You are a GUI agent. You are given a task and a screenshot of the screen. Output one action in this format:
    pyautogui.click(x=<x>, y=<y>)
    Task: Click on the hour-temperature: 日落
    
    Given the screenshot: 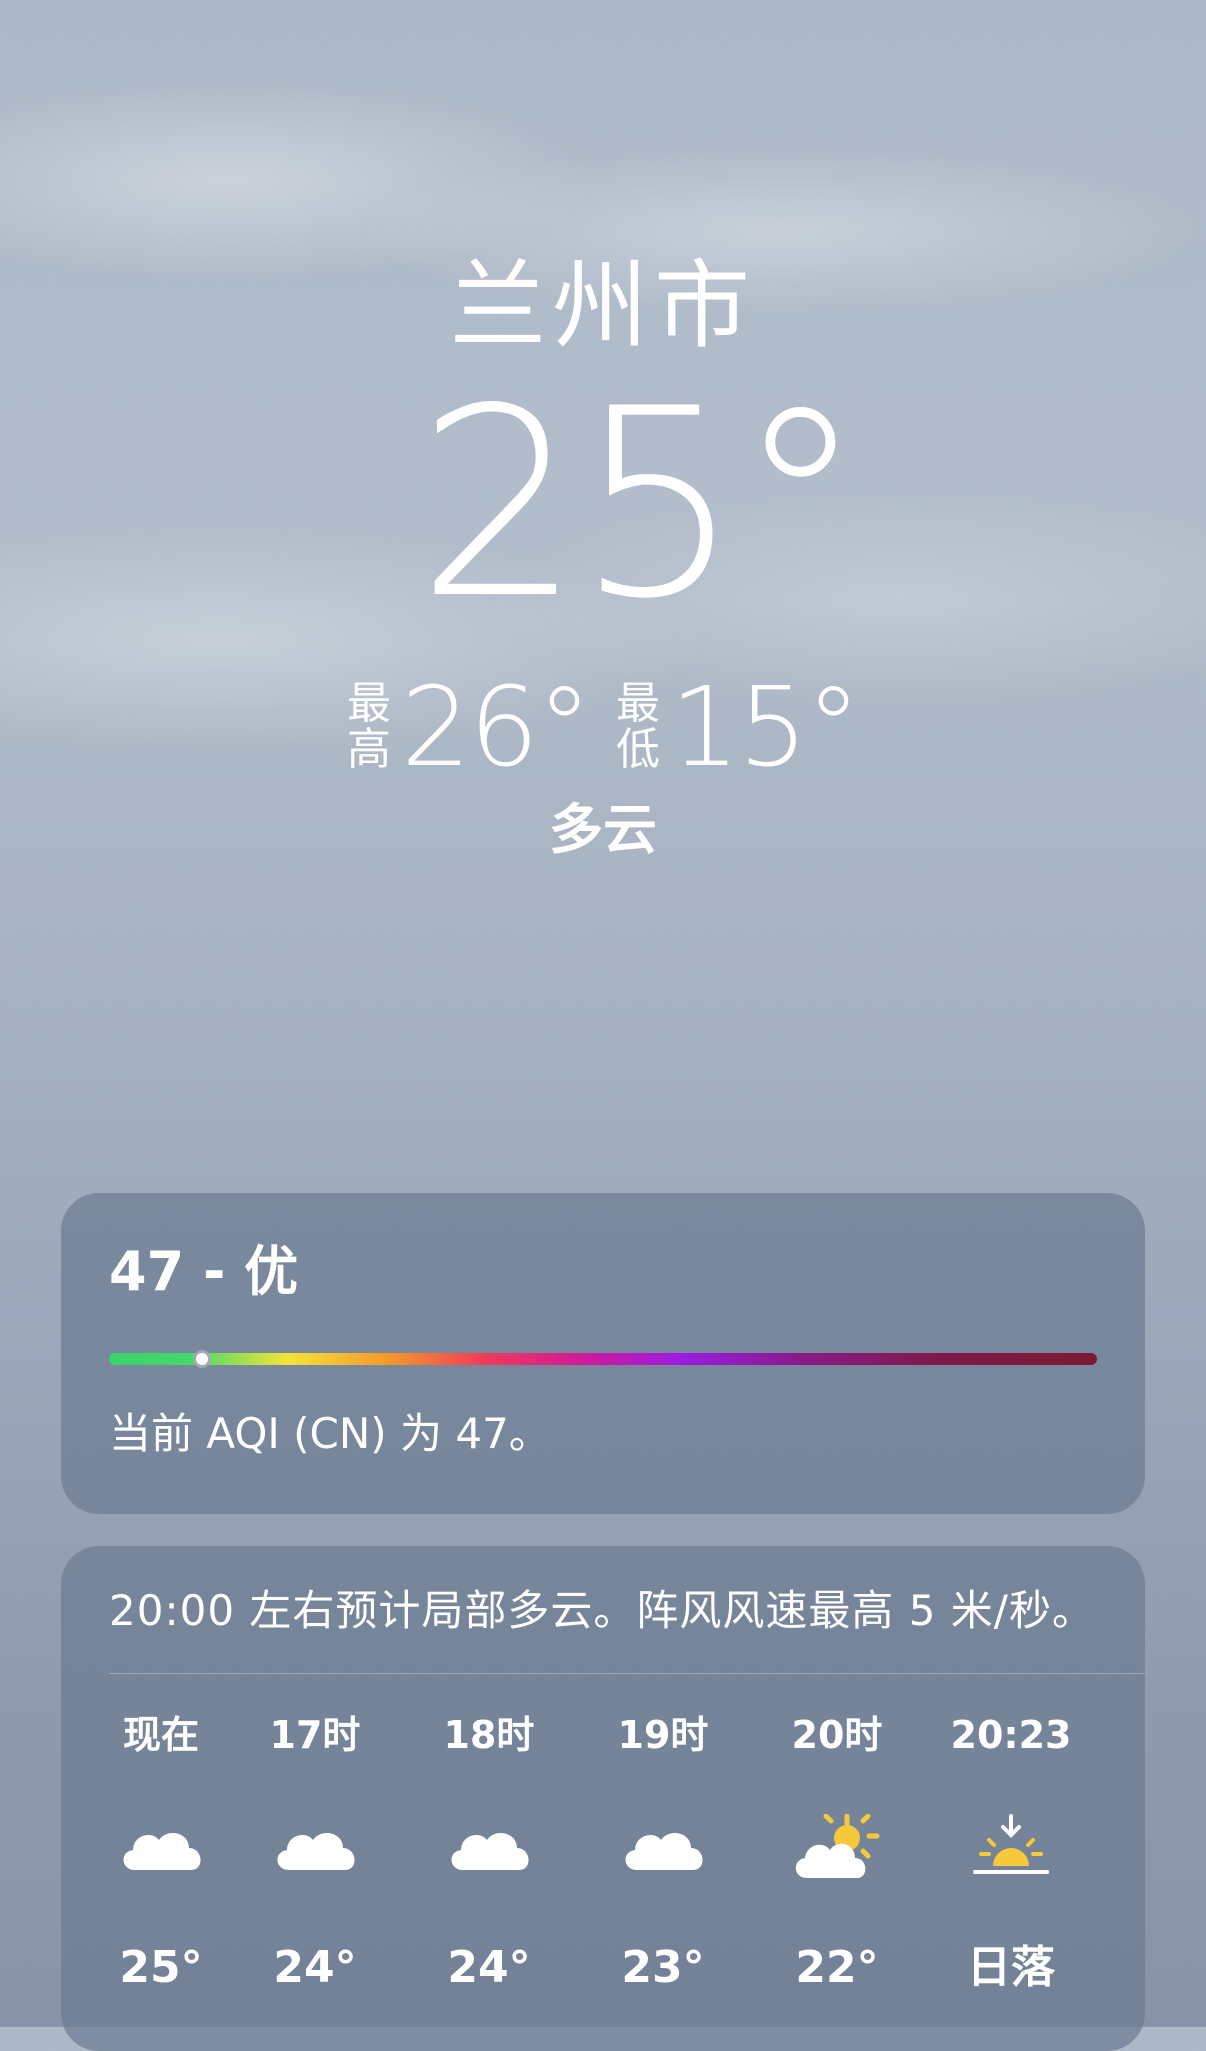 What is the action you would take?
    pyautogui.click(x=1011, y=1967)
    